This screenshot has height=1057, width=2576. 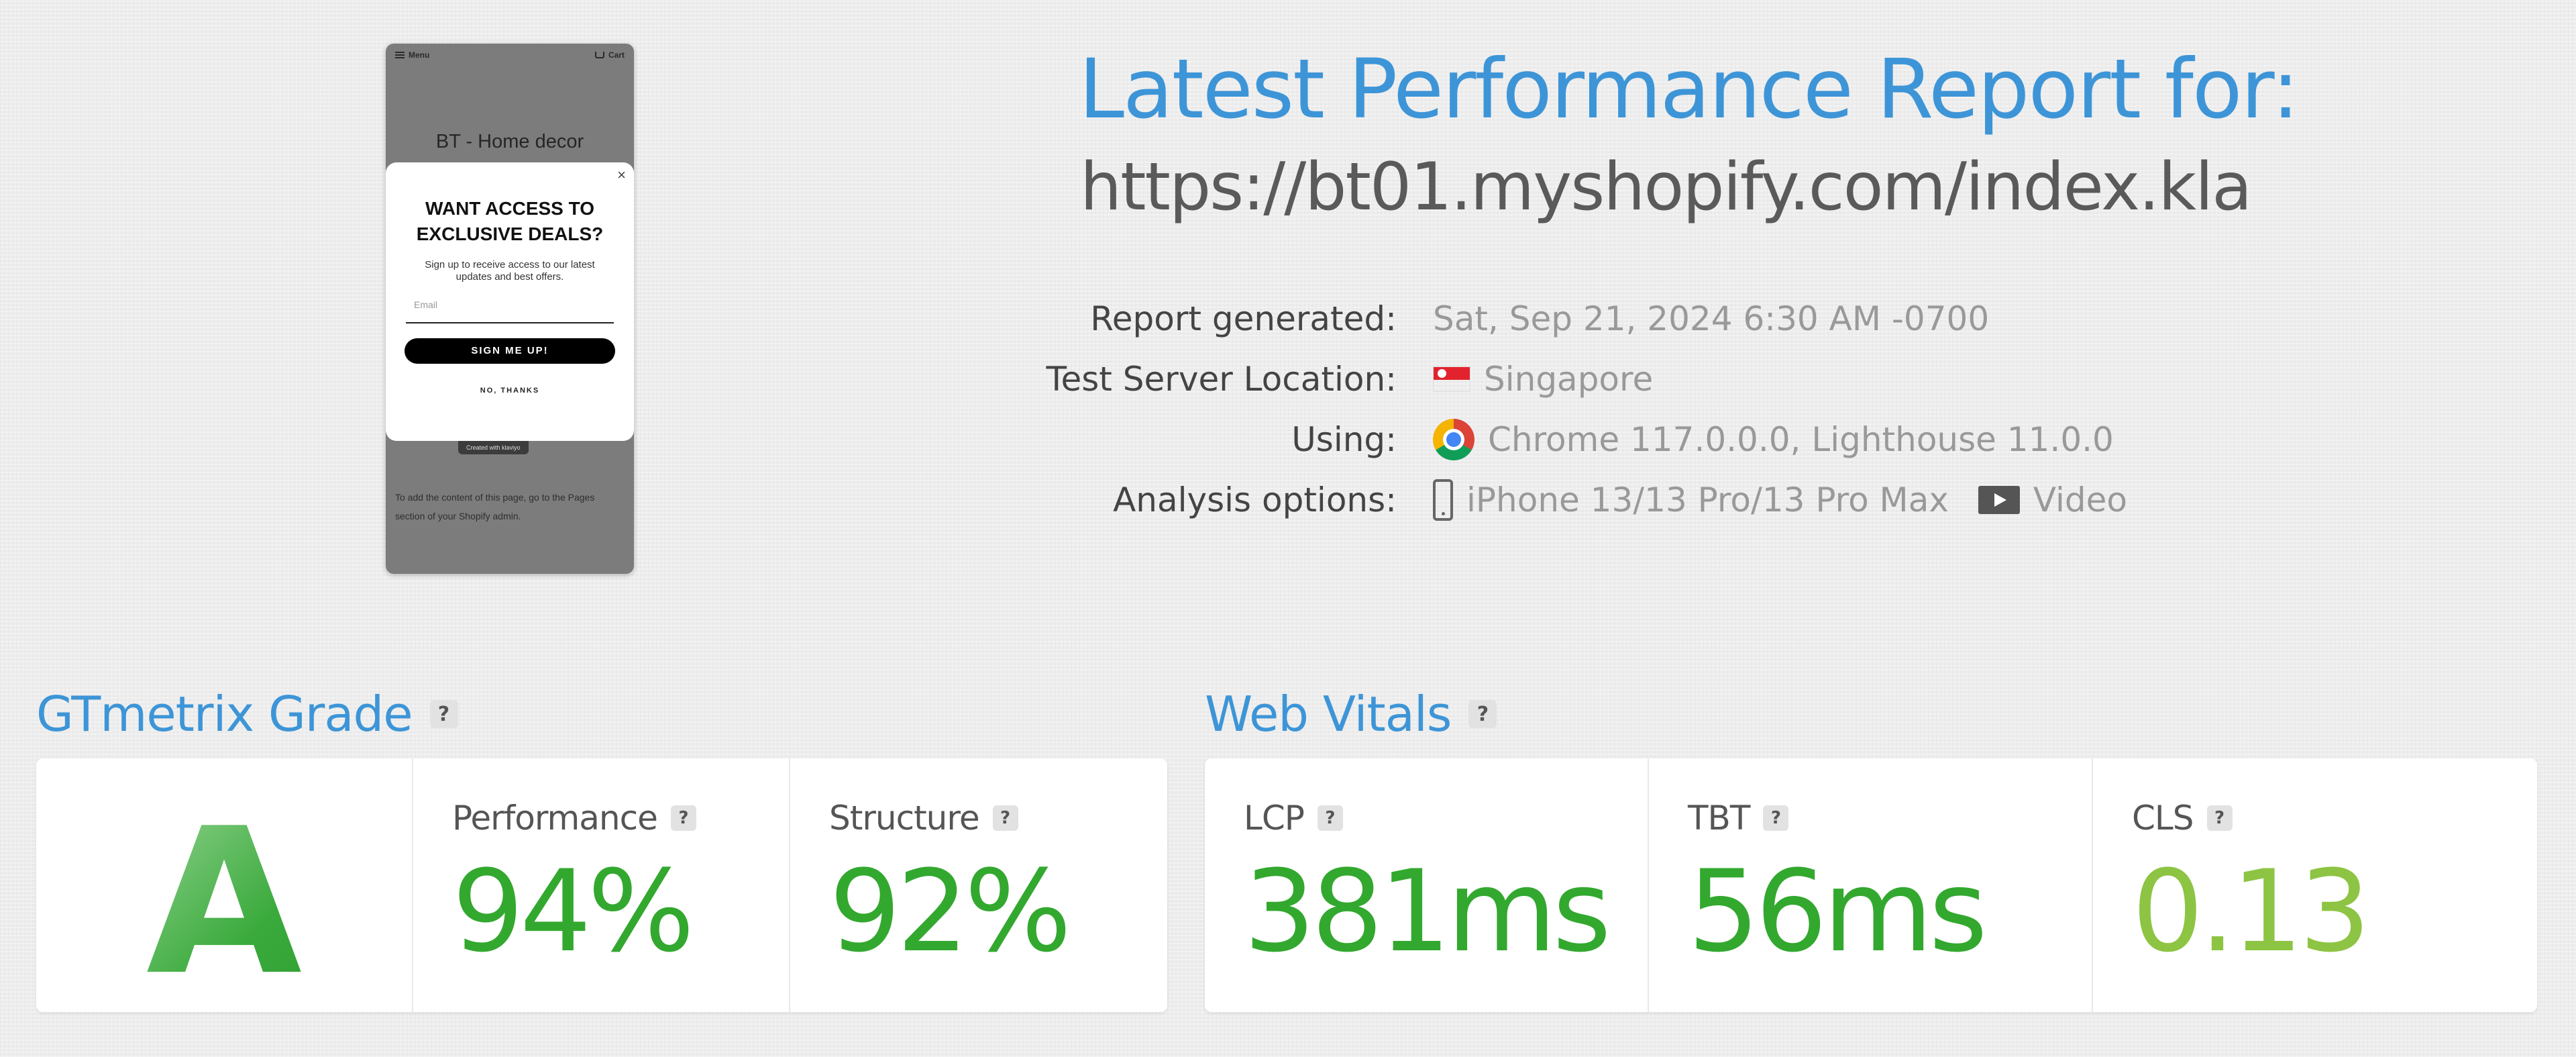 I want to click on meta-value: Sat, Sep 21, 2024 6:30 AM -0700, so click(x=1698, y=318).